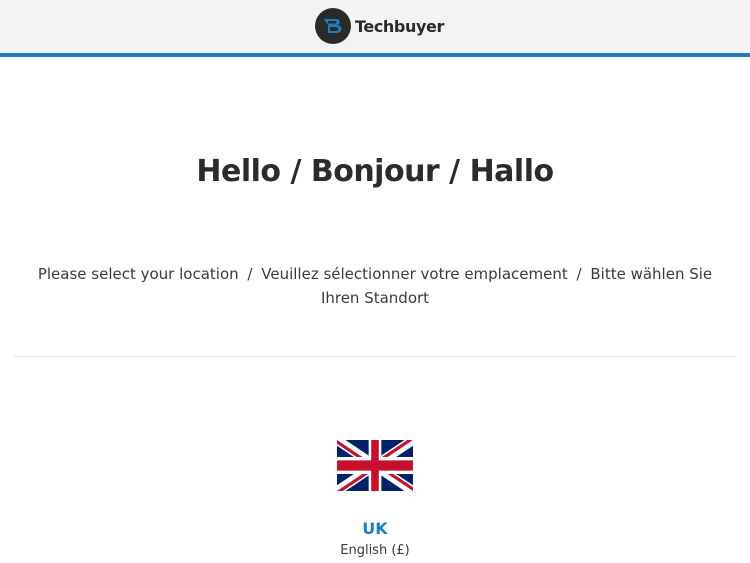  I want to click on brand-name: Techbuyer, so click(399, 26).